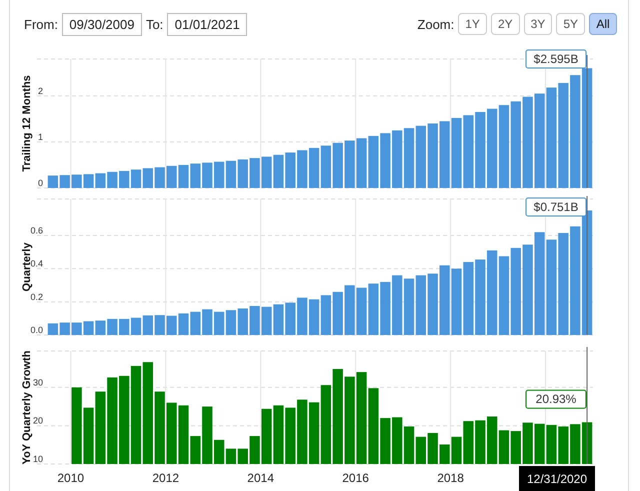  Describe the element at coordinates (556, 207) in the screenshot. I see `value-tooltip: $0.751B` at that location.